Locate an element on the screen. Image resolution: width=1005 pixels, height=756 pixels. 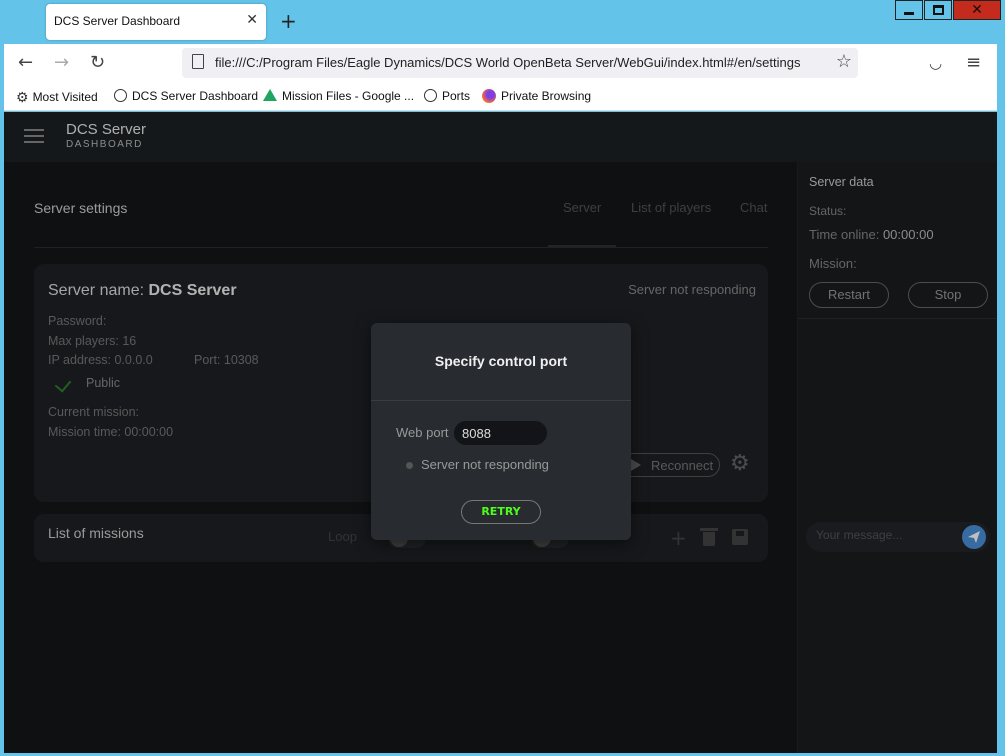
web-port-label: Web port is located at coordinates (422, 432).